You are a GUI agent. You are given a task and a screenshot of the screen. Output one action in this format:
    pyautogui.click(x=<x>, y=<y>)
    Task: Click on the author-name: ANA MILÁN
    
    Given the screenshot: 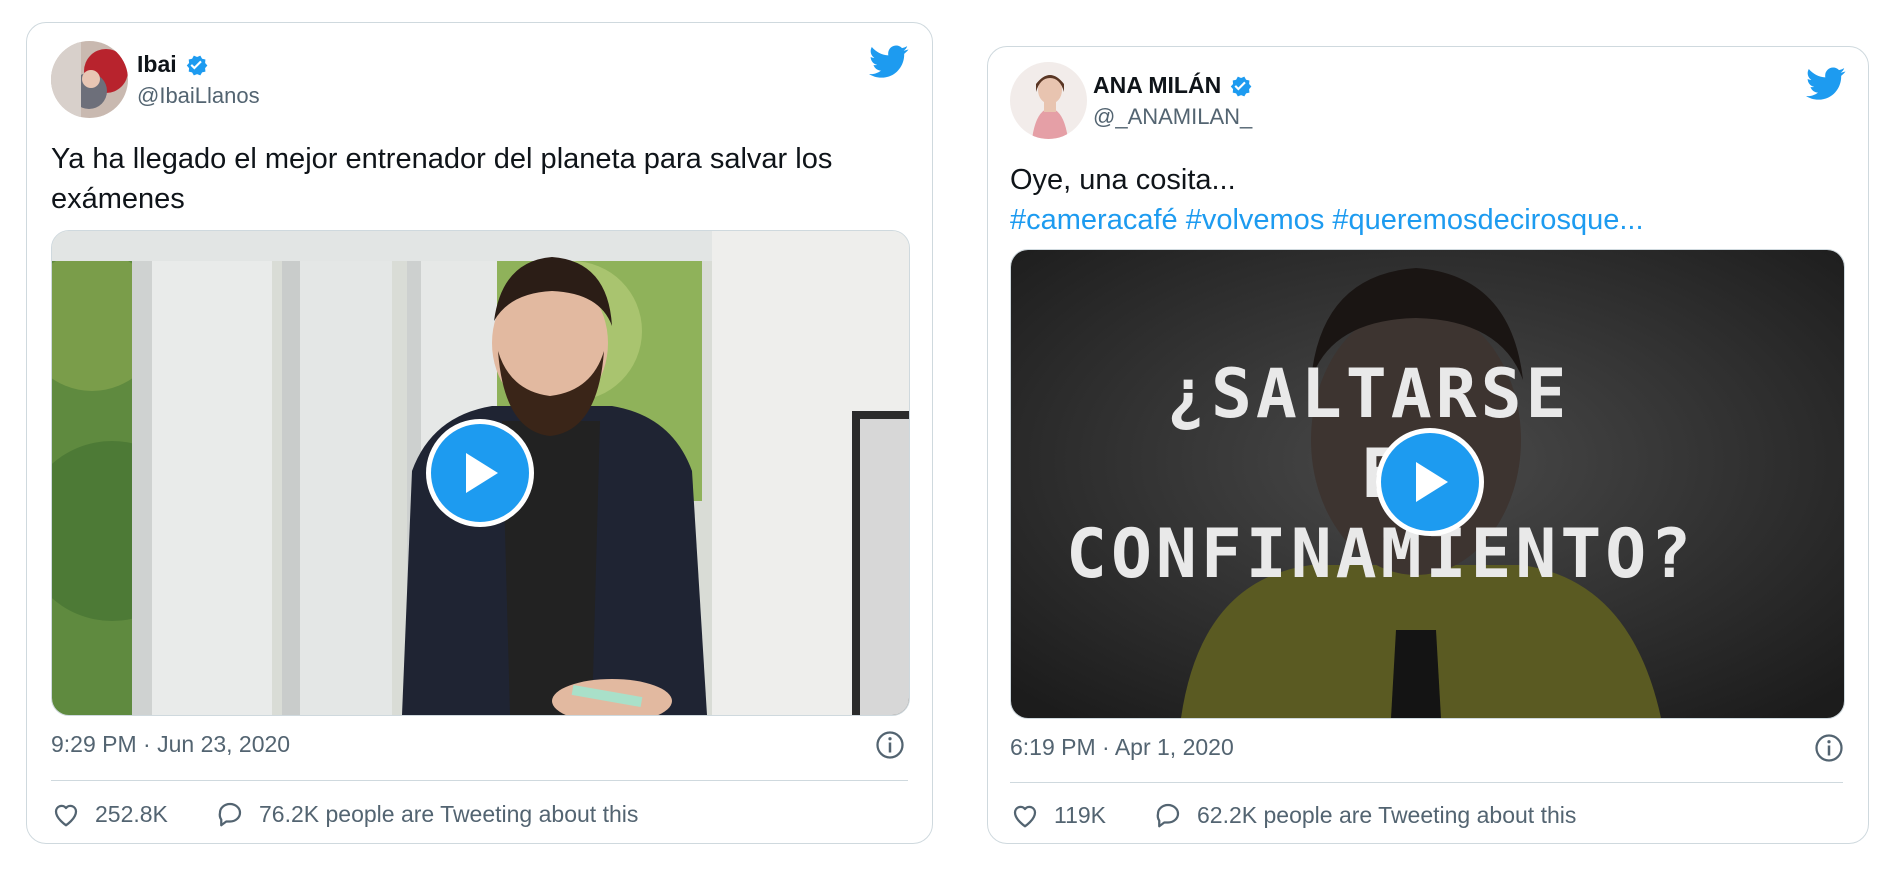 What is the action you would take?
    pyautogui.click(x=1173, y=85)
    